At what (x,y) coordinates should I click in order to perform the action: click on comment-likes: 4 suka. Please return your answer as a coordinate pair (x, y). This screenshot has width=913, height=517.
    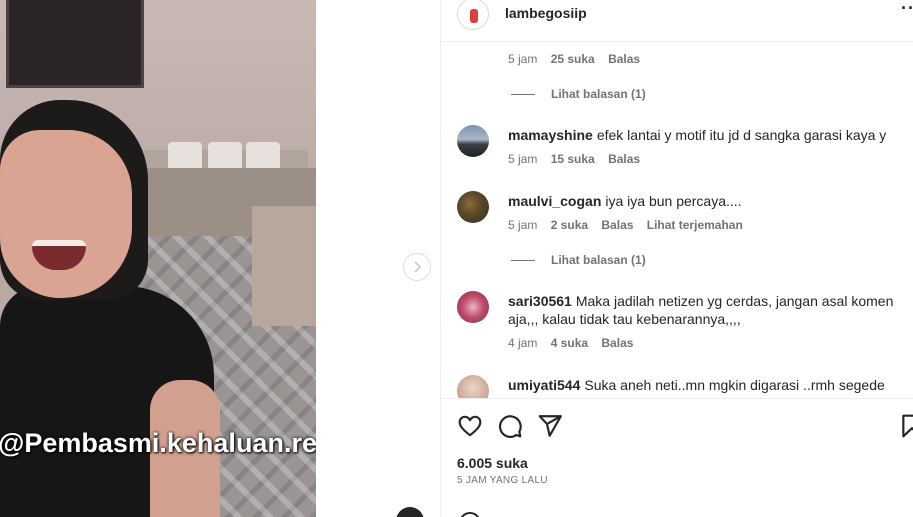
    Looking at the image, I should click on (569, 343).